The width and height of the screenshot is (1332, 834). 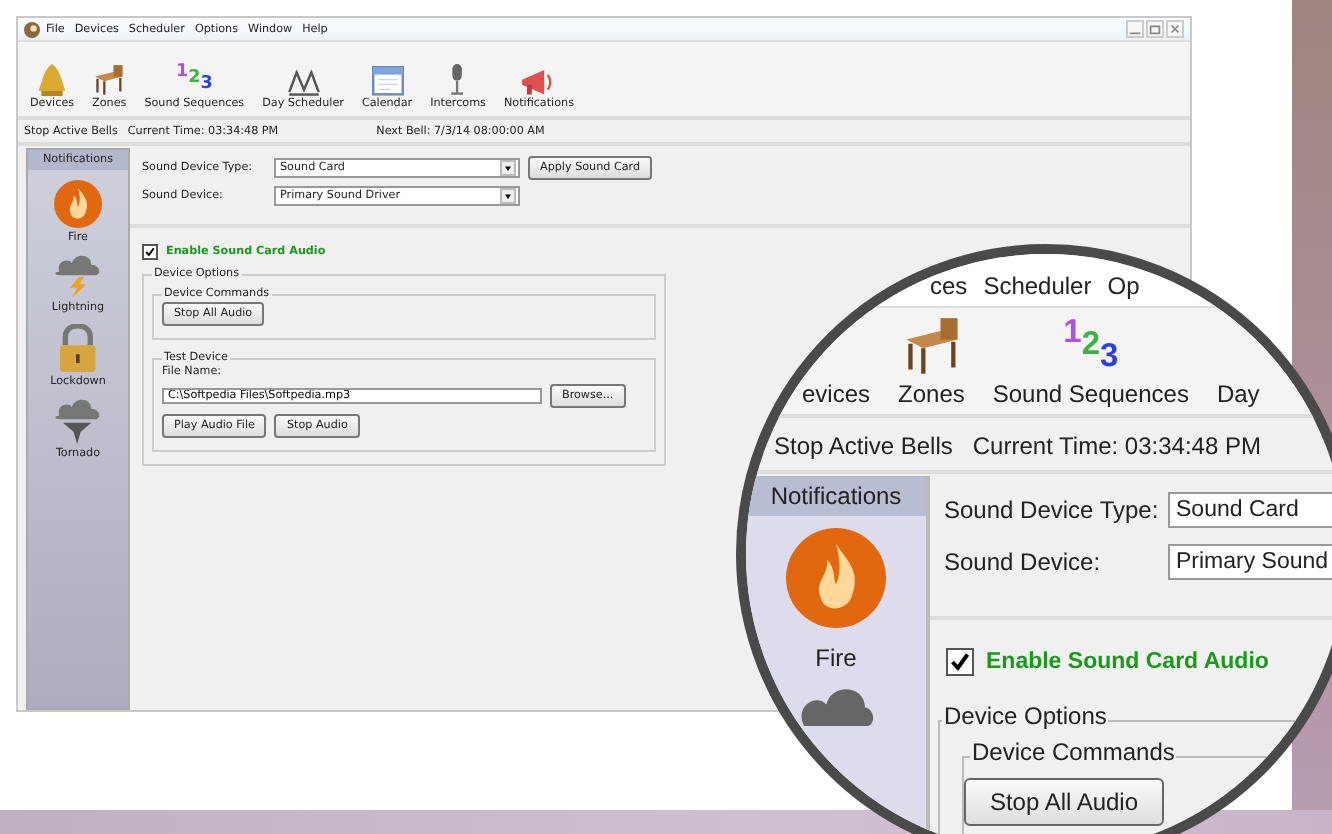 I want to click on minimize-icon, so click(x=1135, y=29).